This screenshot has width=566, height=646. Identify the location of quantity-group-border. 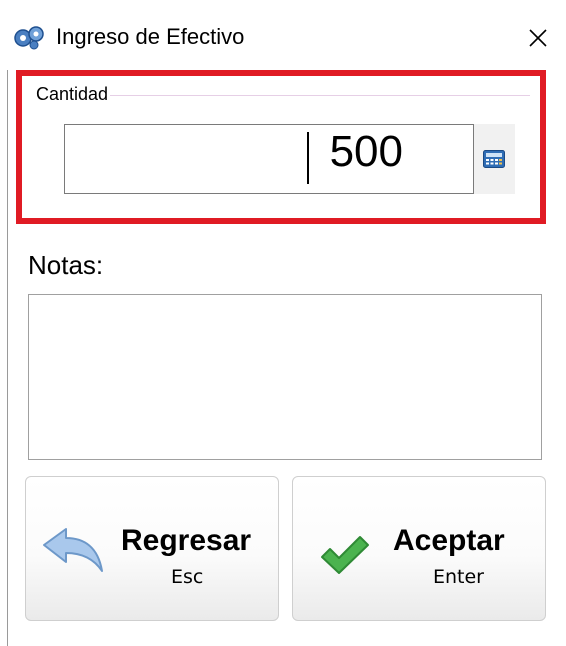
(283, 95).